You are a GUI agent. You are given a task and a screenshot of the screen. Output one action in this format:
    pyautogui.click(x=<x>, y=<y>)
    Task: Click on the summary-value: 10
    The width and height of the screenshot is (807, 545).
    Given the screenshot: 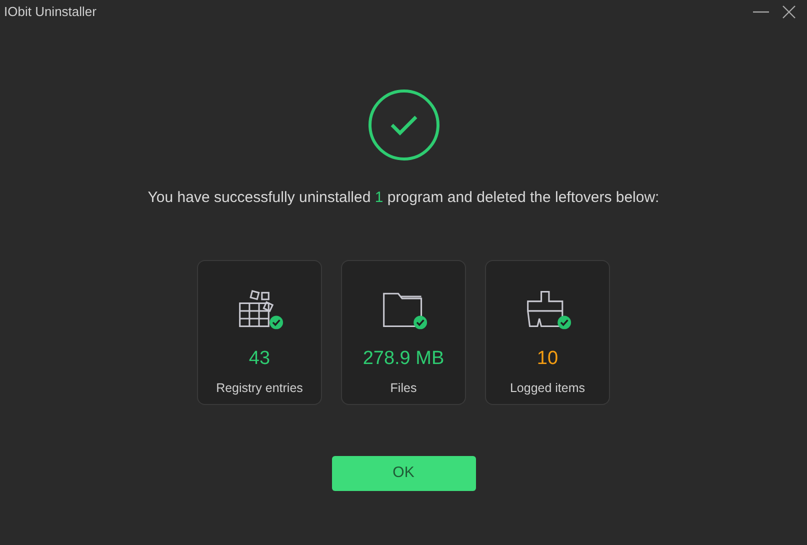 What is the action you would take?
    pyautogui.click(x=547, y=358)
    